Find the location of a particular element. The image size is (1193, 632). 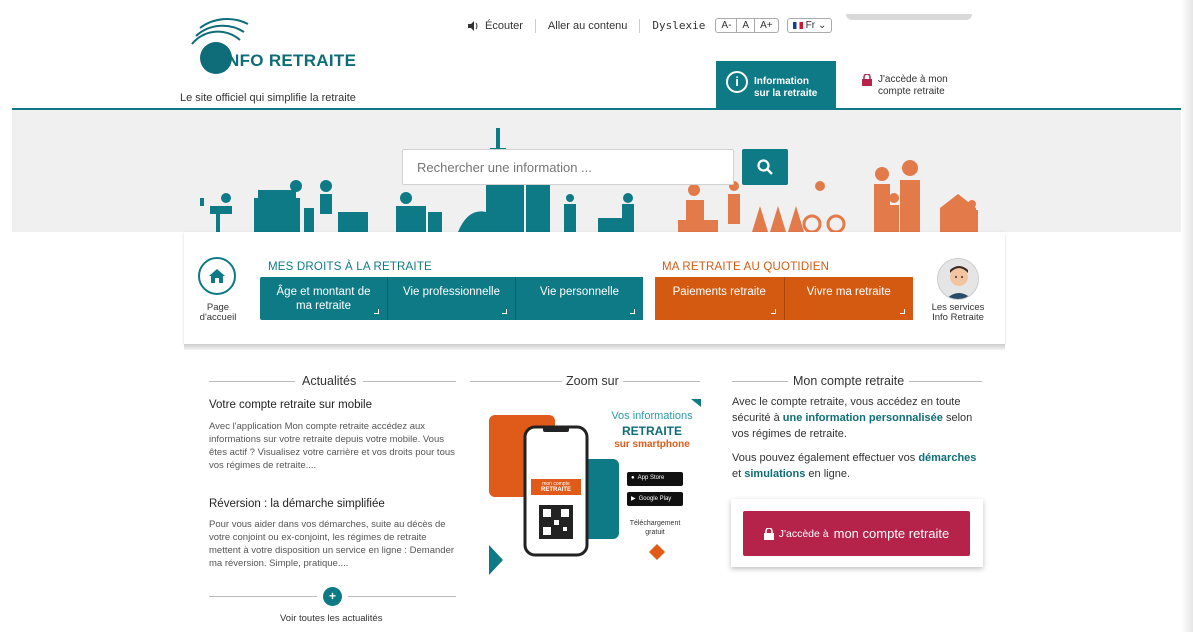

compte-p2-c: et is located at coordinates (738, 474).